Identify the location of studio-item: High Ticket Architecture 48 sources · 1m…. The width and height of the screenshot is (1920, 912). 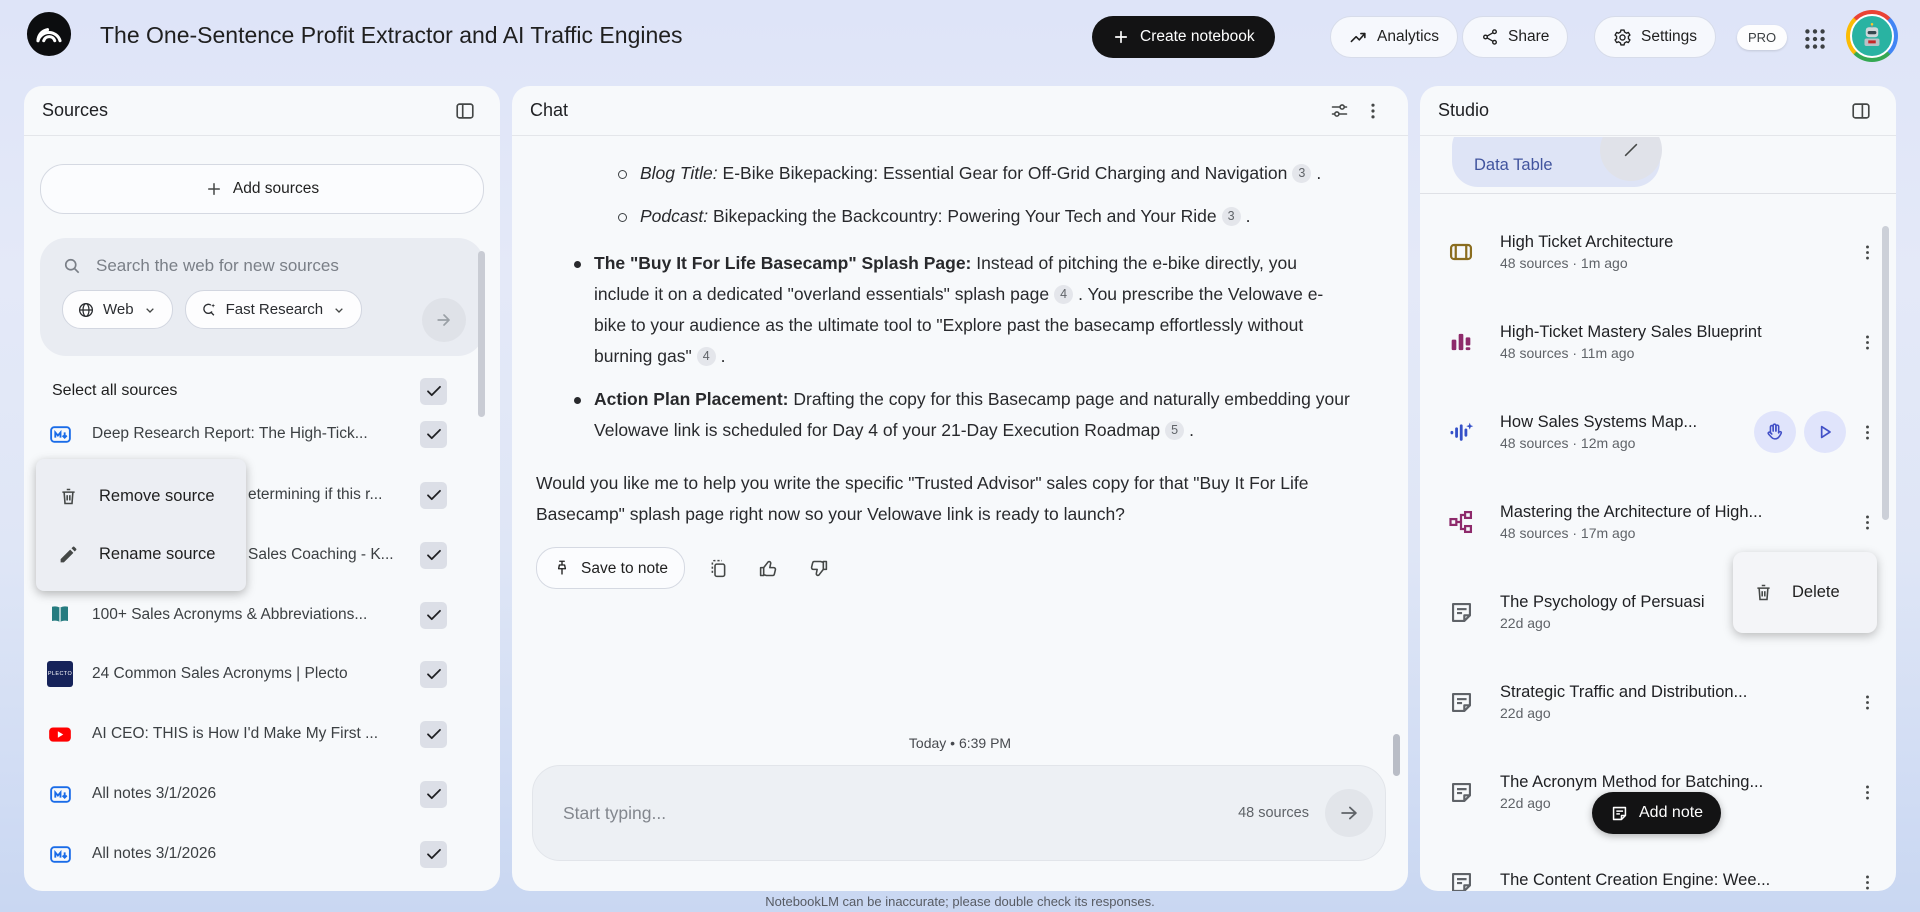
(1658, 252).